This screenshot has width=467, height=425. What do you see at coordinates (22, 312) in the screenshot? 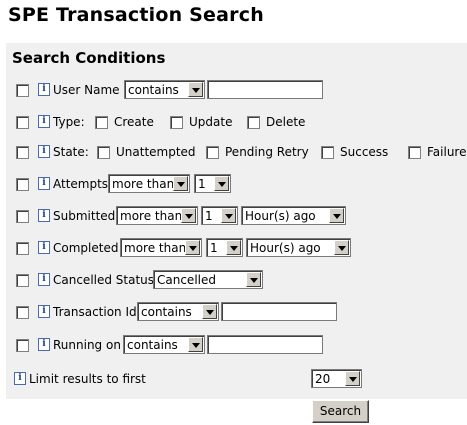
I see `transaction-id-checkbox` at bounding box center [22, 312].